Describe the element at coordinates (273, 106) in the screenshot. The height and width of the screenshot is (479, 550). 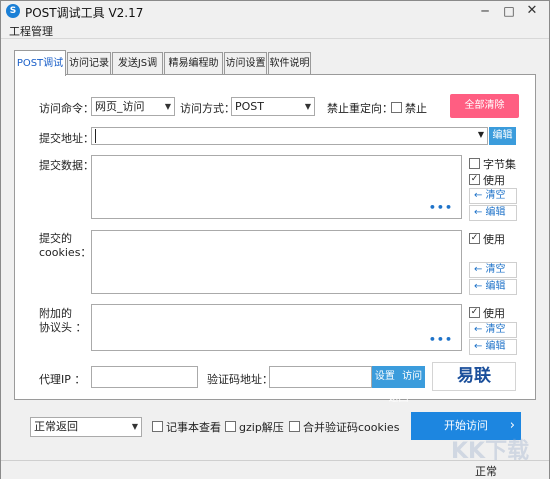
I see `method-select: POST ▼` at that location.